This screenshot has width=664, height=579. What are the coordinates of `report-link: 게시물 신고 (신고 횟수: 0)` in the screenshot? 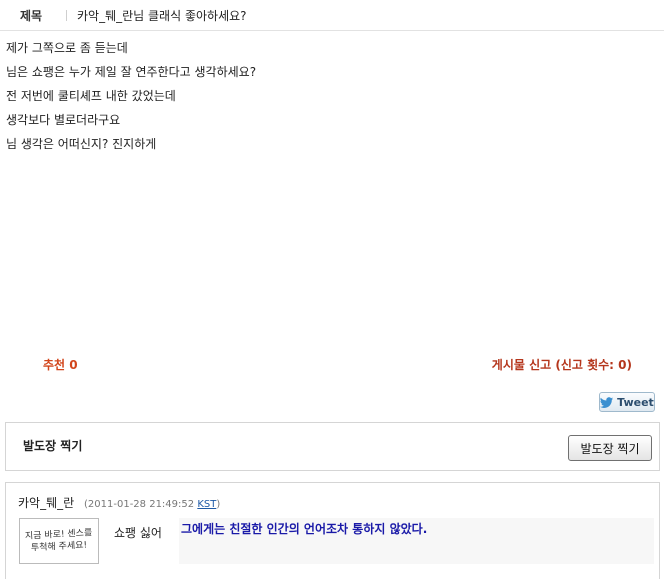 It's located at (562, 364).